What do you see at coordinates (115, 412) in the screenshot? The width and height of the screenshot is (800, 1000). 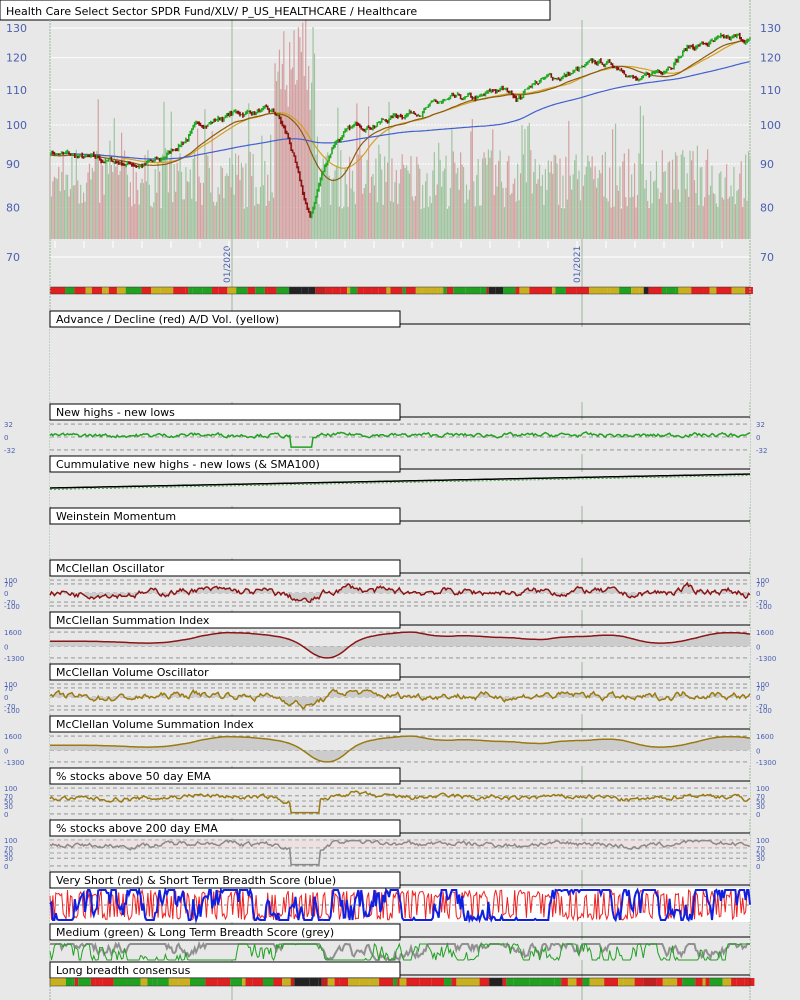 I see `panel-title: New highs - new lows` at bounding box center [115, 412].